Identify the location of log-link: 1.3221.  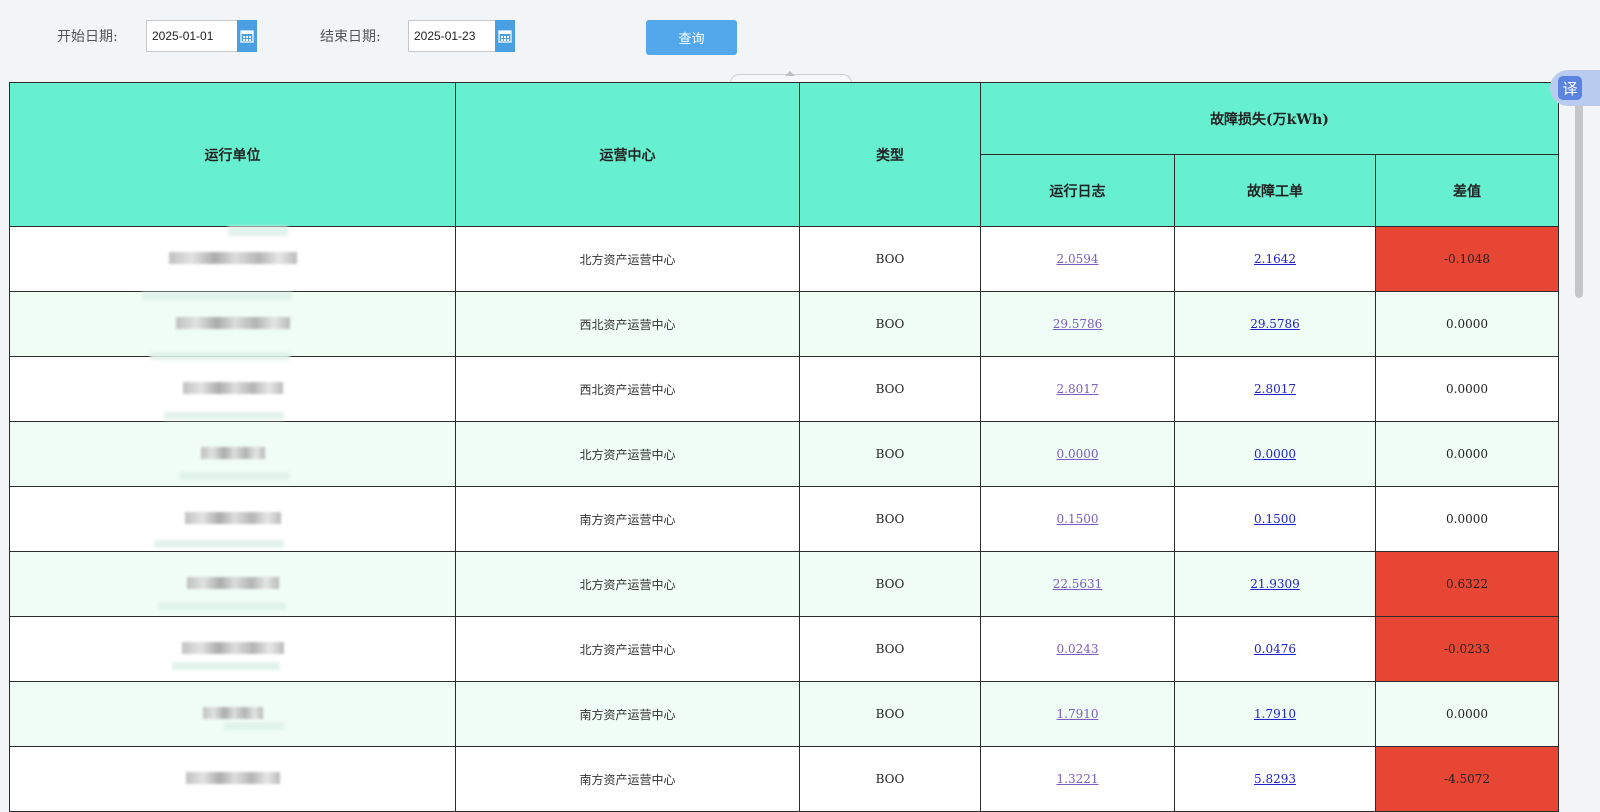
(1078, 779).